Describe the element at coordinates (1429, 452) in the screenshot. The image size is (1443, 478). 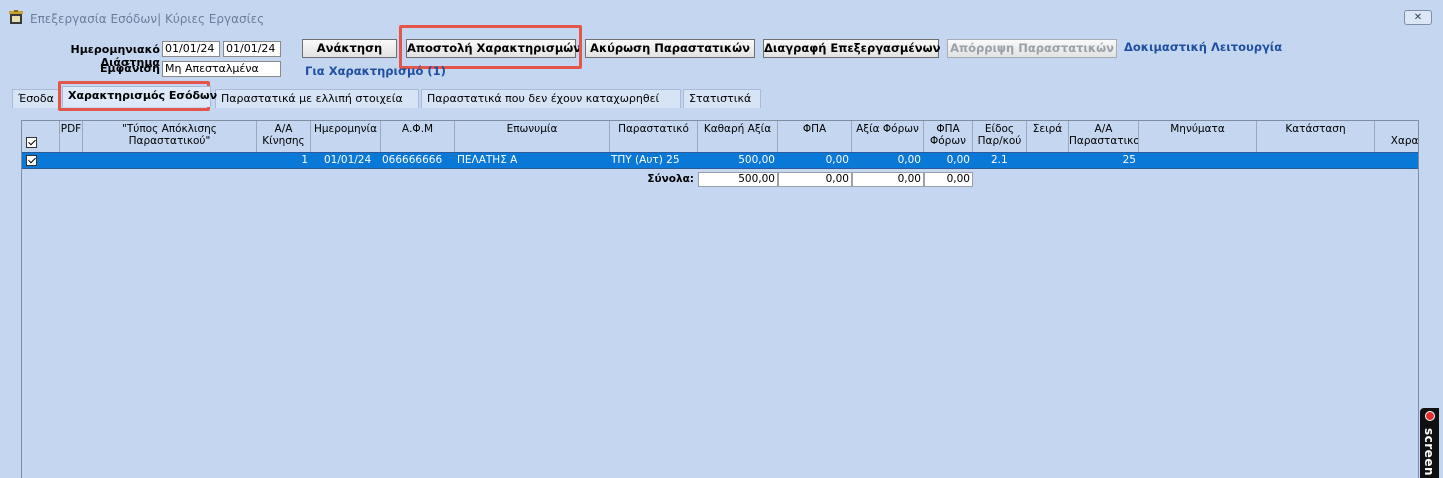
I see `recorder-label: screen` at that location.